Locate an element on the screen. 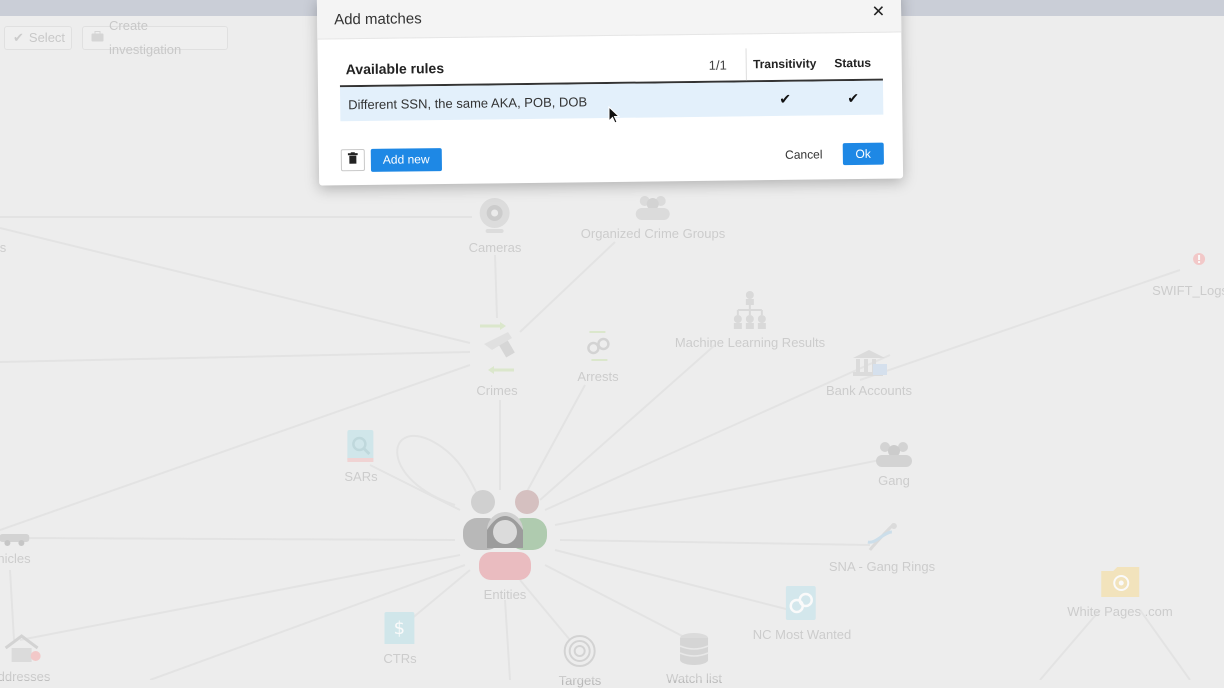  delete-button is located at coordinates (352, 160).